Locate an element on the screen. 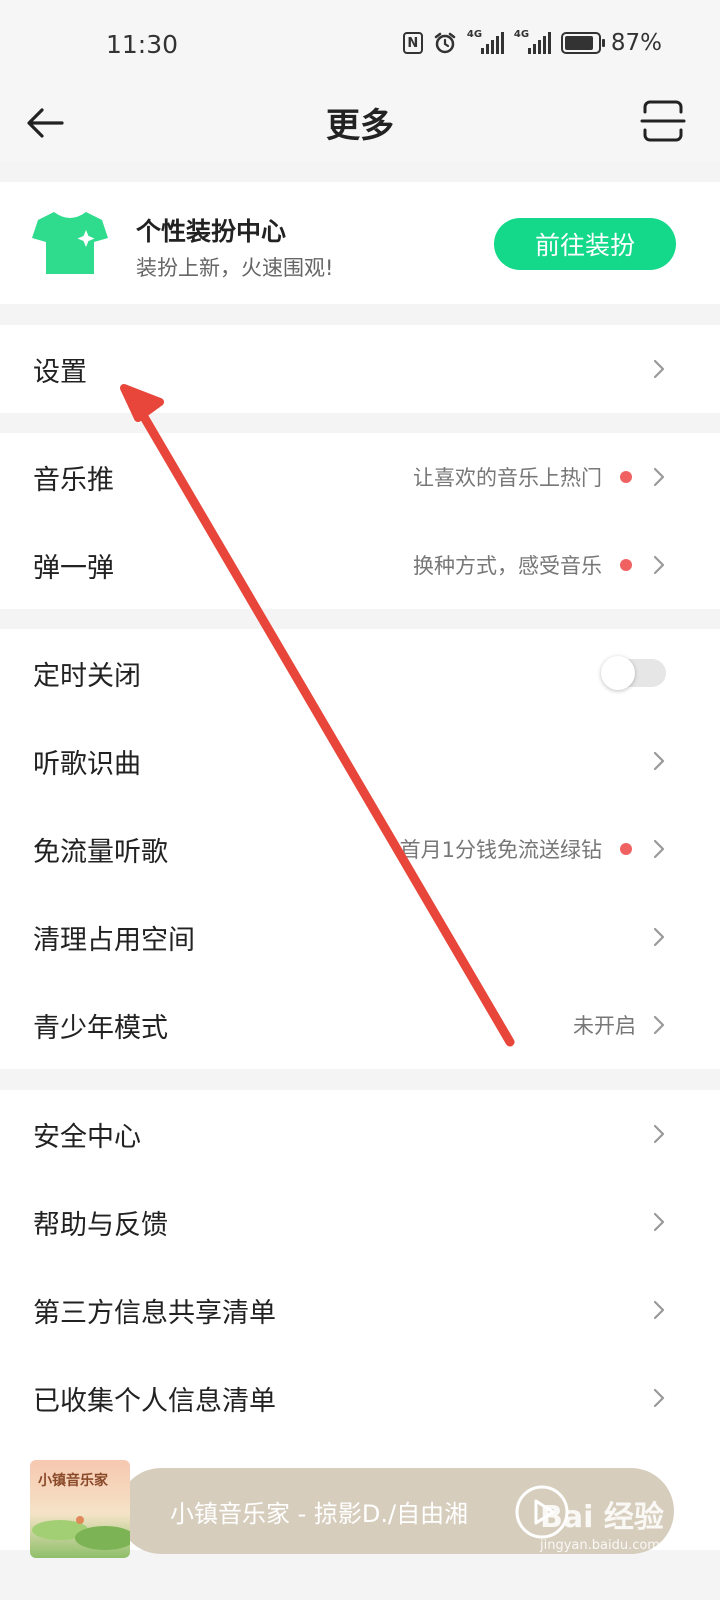 The image size is (720, 1600). nfc-icon: N is located at coordinates (412, 43).